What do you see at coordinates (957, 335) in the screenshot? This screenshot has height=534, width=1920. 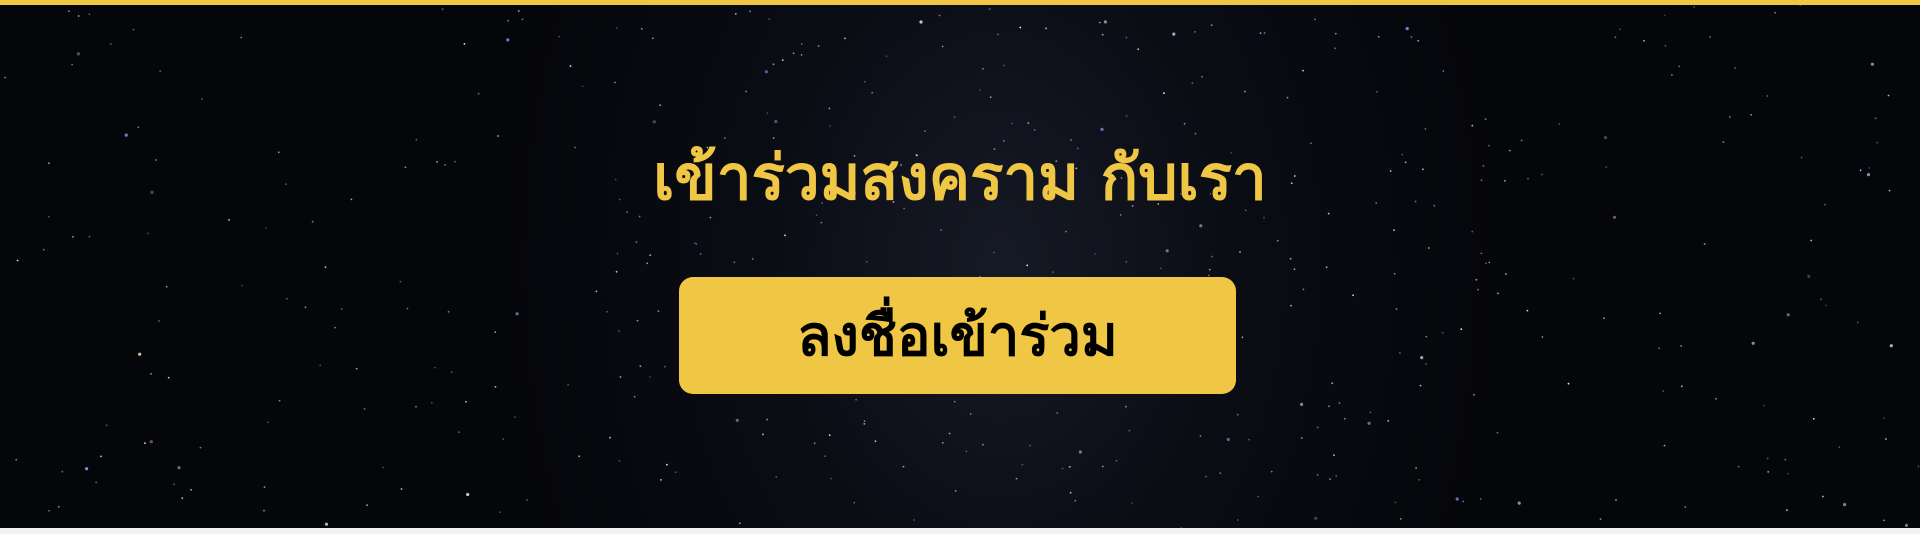 I see `register-button: ลงชื่อเข้าร่วม` at bounding box center [957, 335].